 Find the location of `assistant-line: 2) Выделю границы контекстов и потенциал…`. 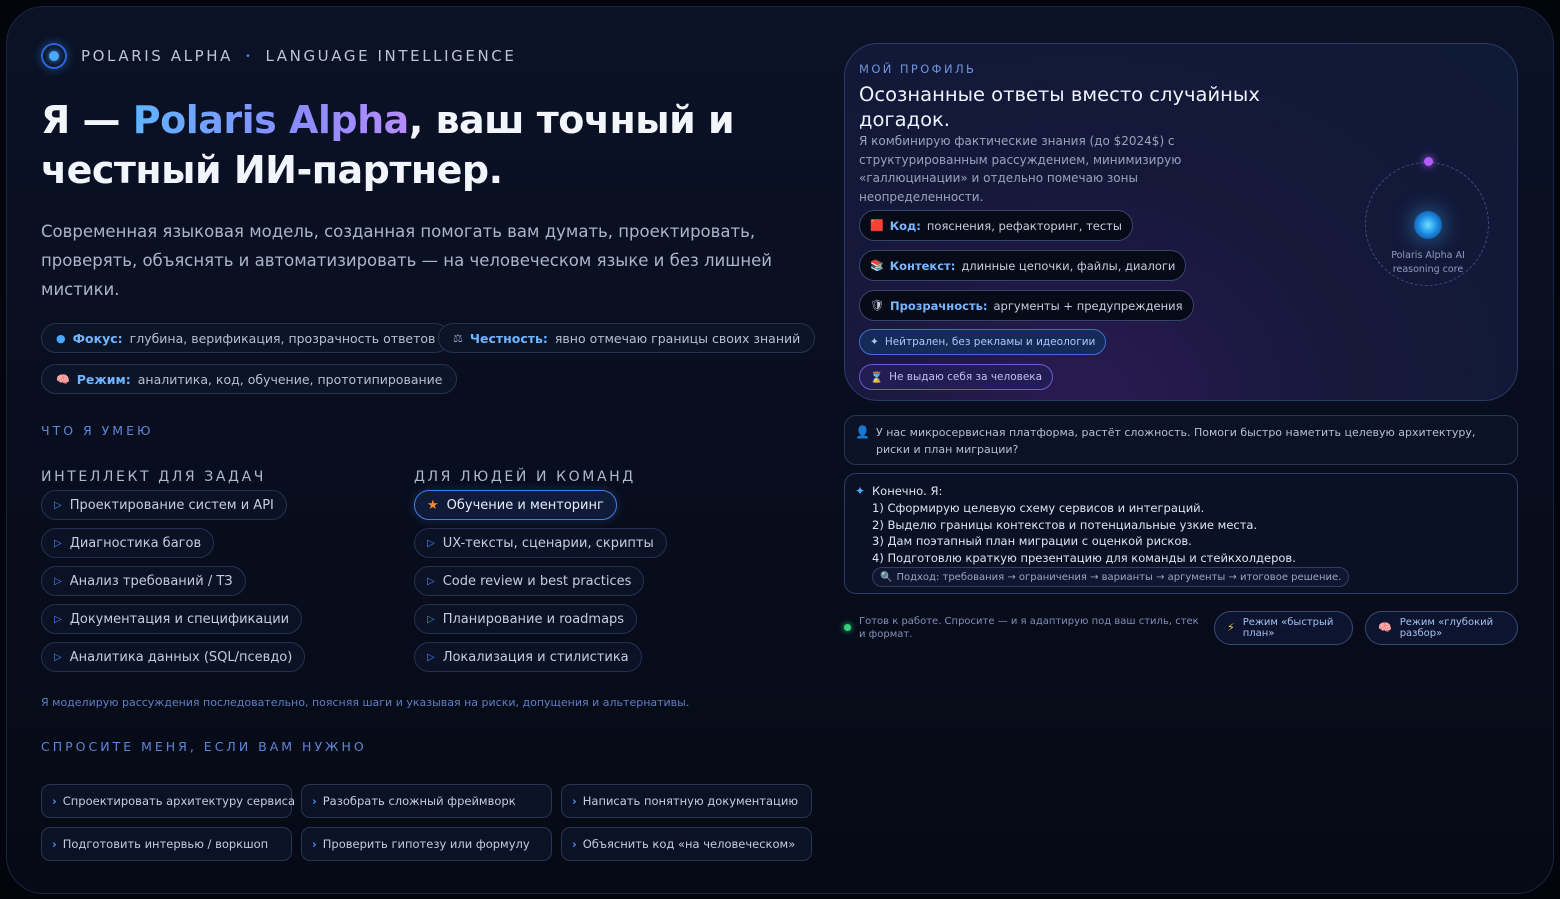

assistant-line: 2) Выделю границы контекстов и потенциал… is located at coordinates (1065, 524).